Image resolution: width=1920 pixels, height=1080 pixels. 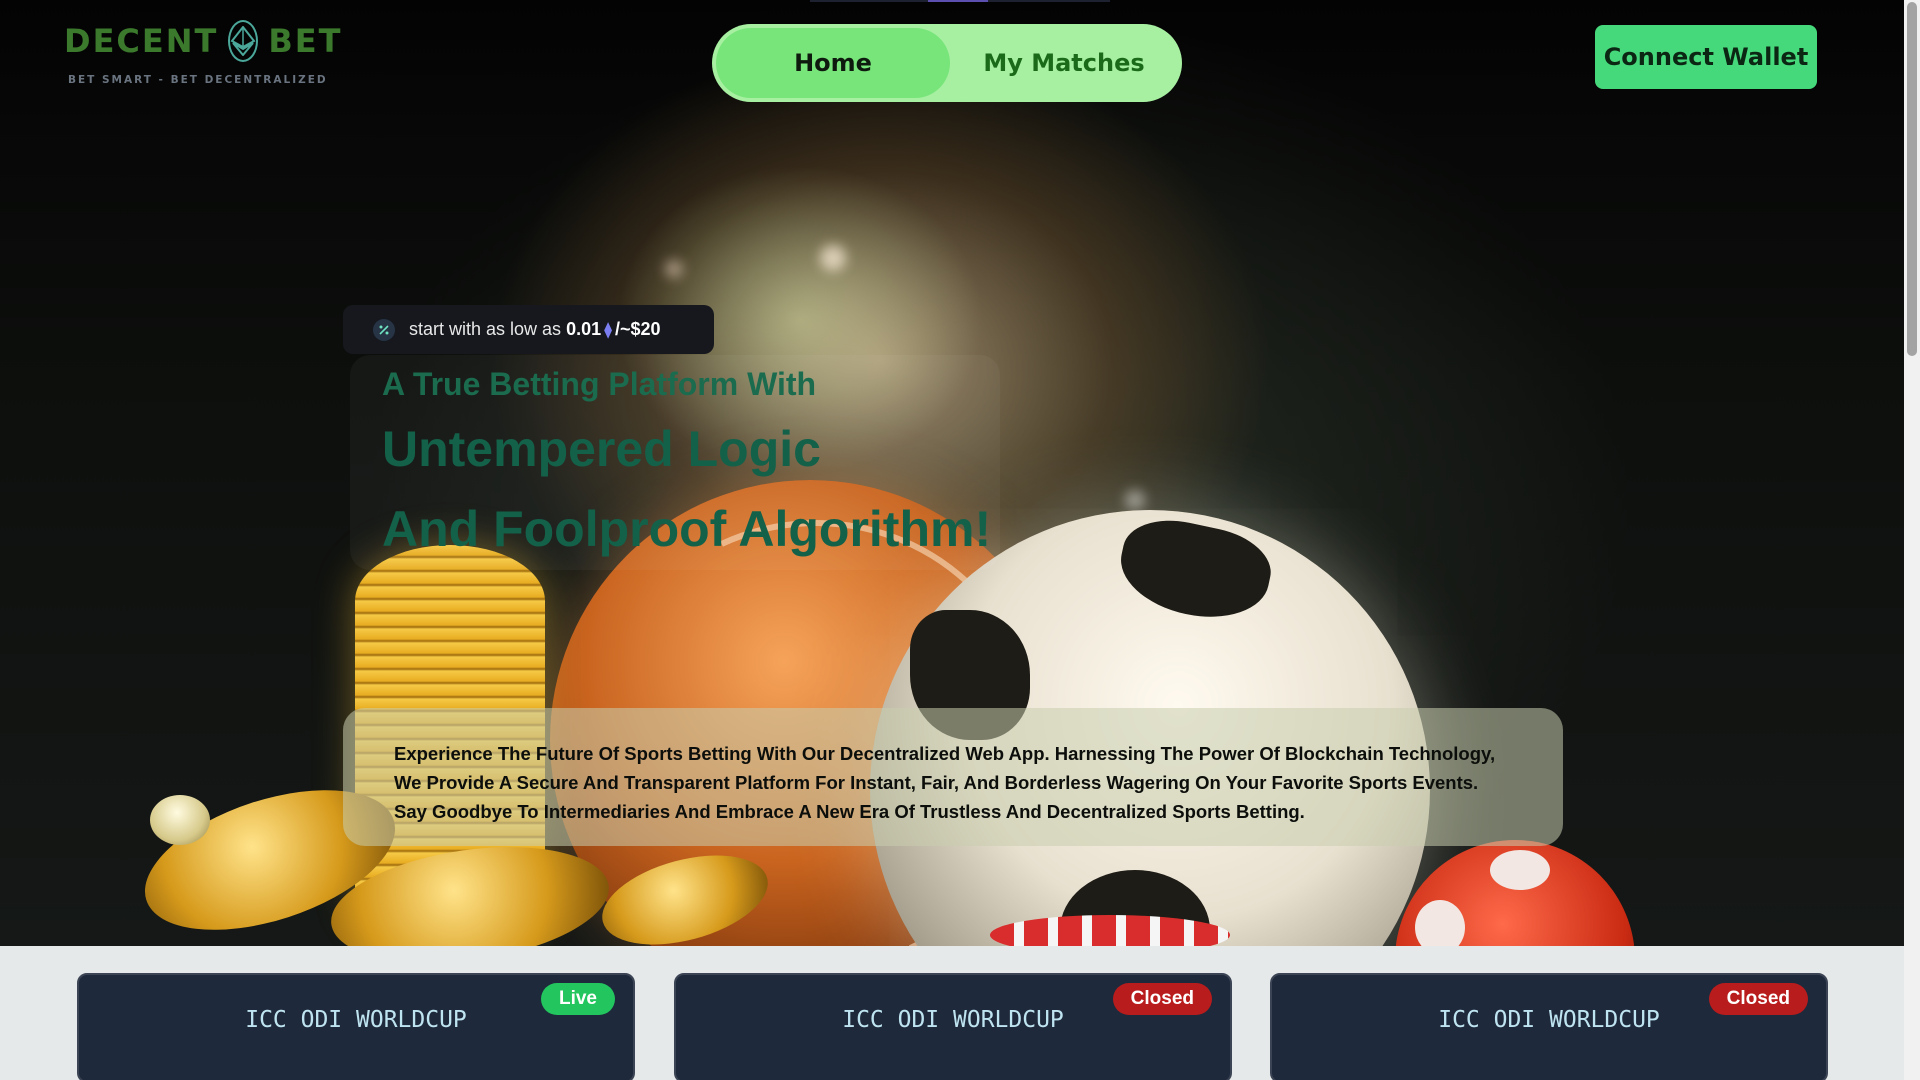 I want to click on silver-coin-image, so click(x=180, y=820).